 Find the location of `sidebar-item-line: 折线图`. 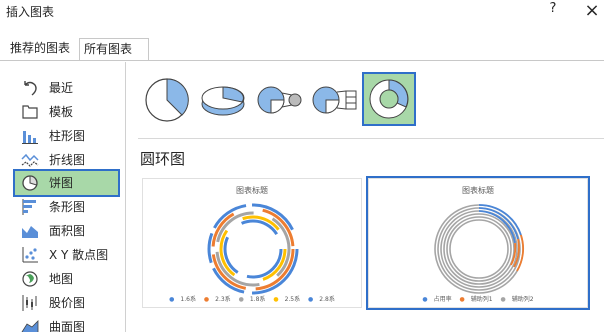

sidebar-item-line: 折线图 is located at coordinates (66, 160).